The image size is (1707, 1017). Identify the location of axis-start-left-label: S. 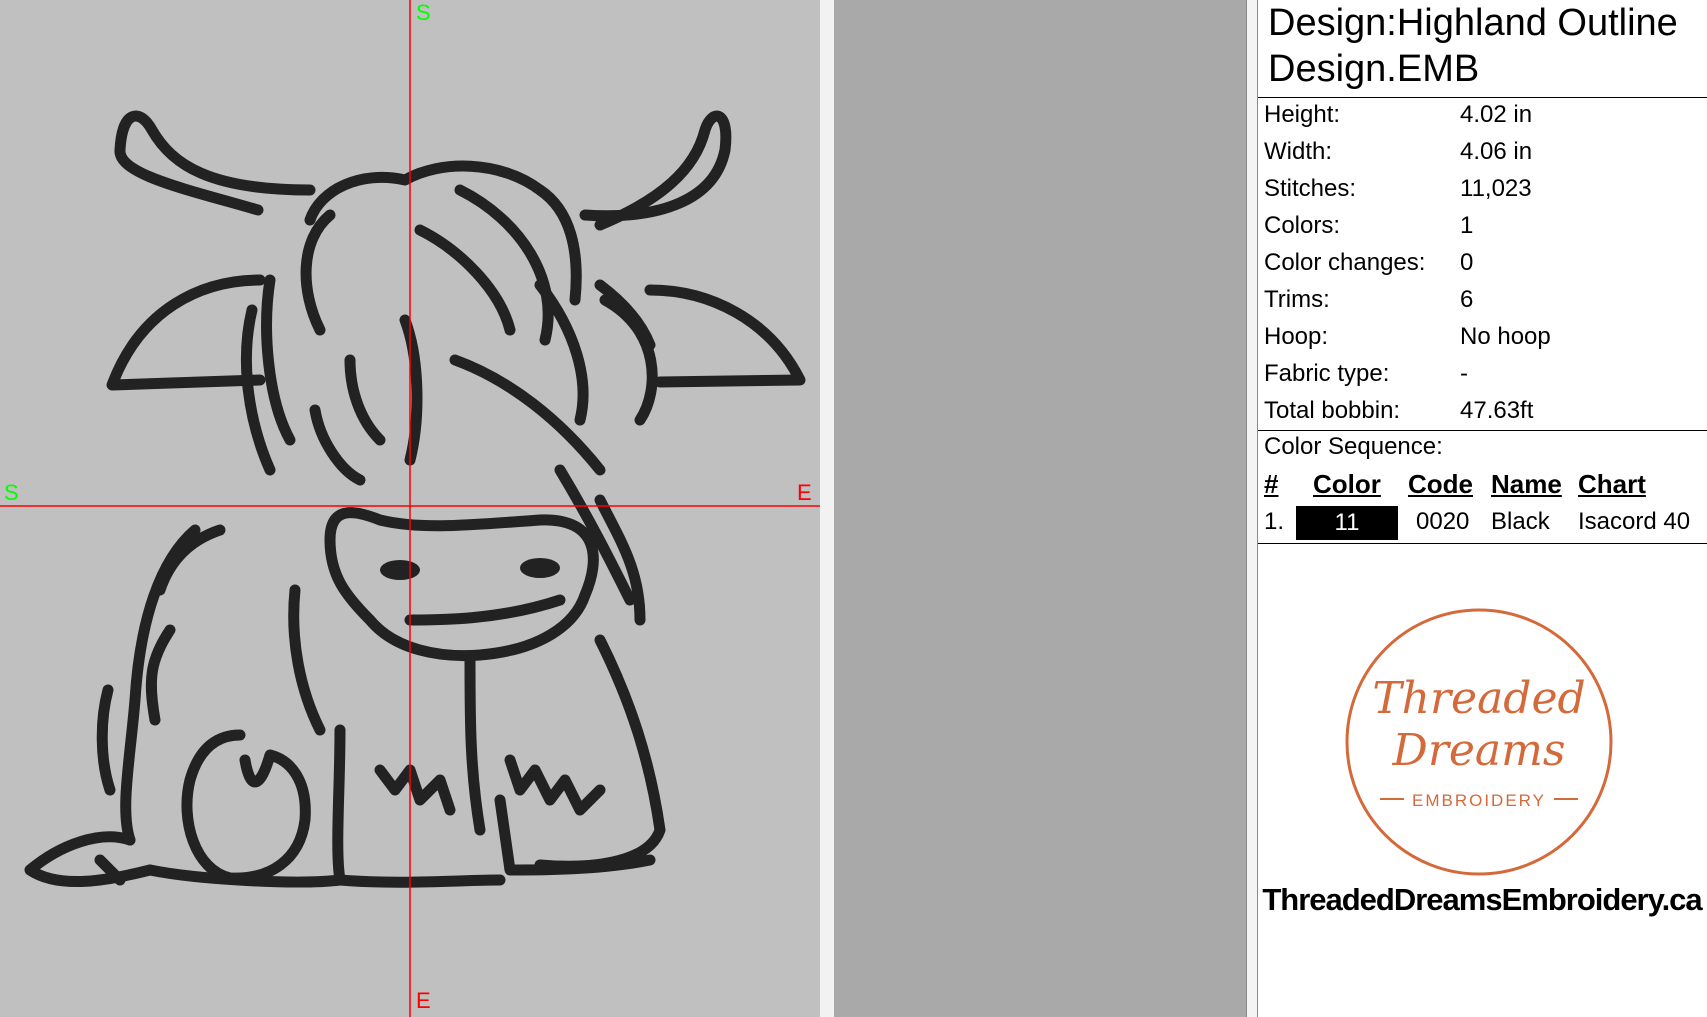
(11, 492).